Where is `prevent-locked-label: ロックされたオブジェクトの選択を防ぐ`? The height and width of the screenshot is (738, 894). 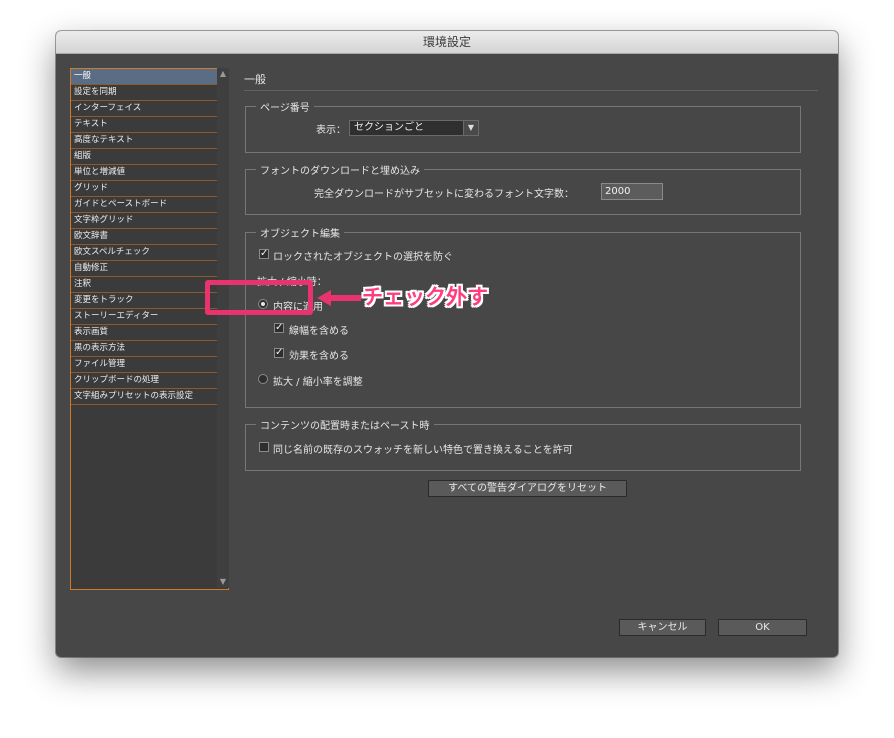 prevent-locked-label: ロックされたオブジェクトの選択を防ぐ is located at coordinates (363, 257).